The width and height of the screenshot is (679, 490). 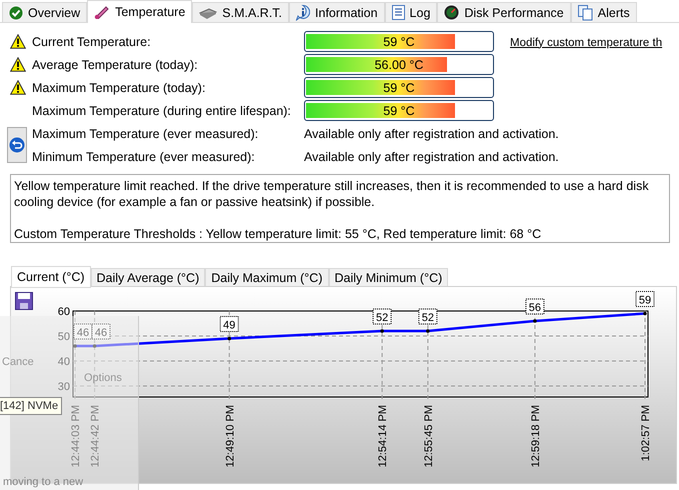 I want to click on reading-label: Minimum Temperature (ever measured):, so click(x=144, y=157).